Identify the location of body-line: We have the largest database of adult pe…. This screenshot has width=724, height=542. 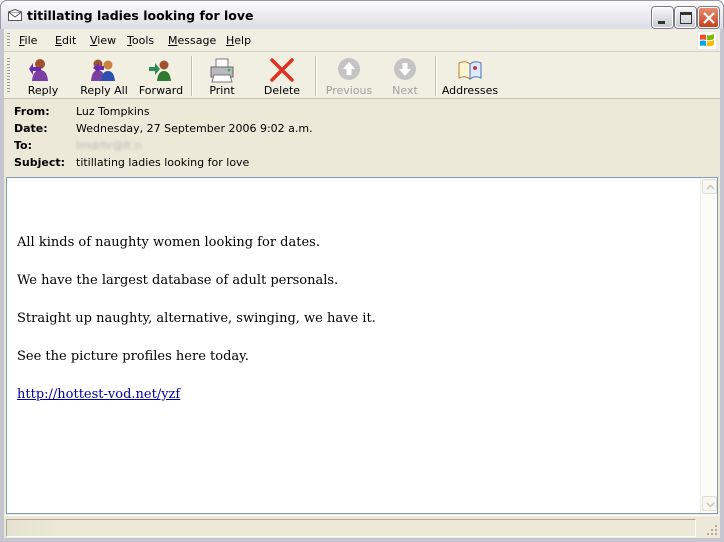
(178, 280).